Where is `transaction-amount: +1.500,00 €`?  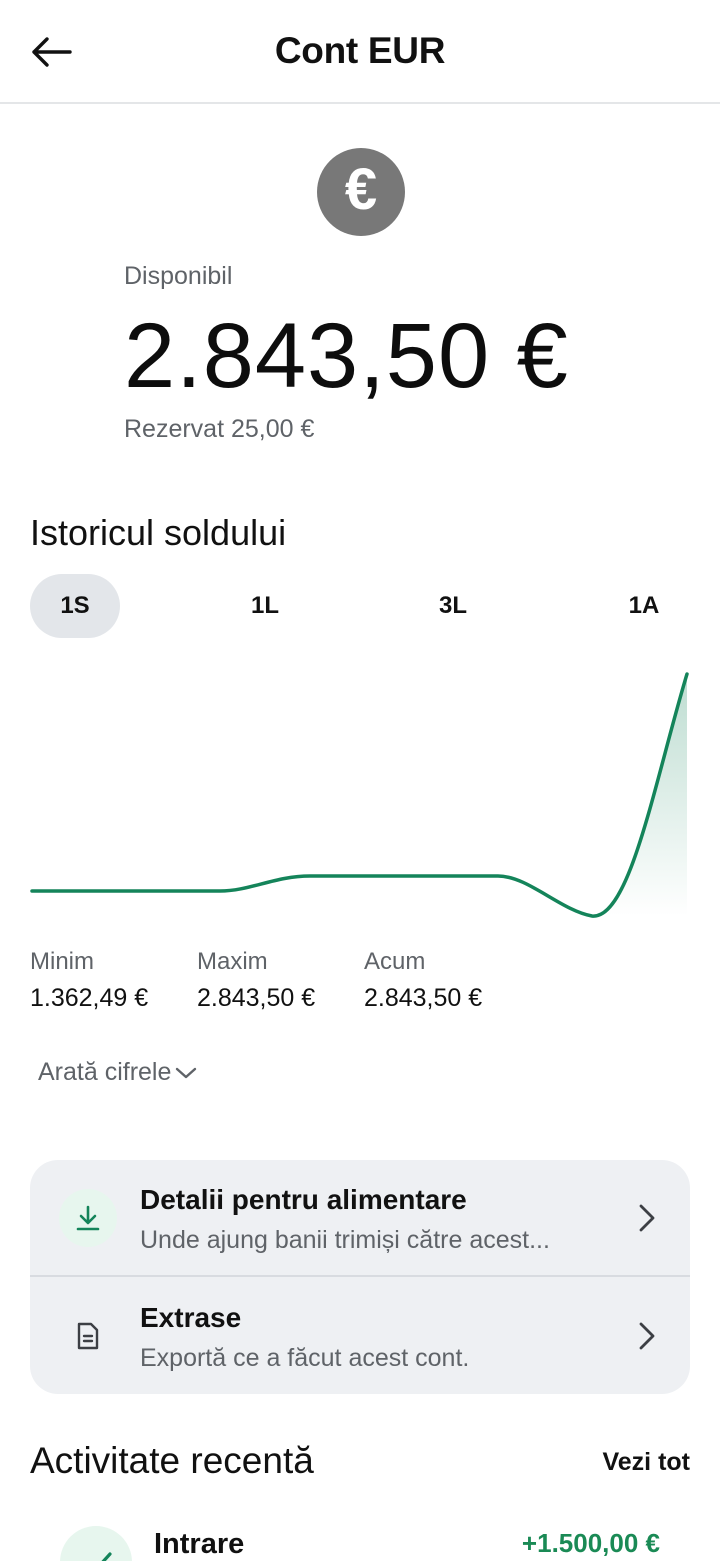 transaction-amount: +1.500,00 € is located at coordinates (590, 1543).